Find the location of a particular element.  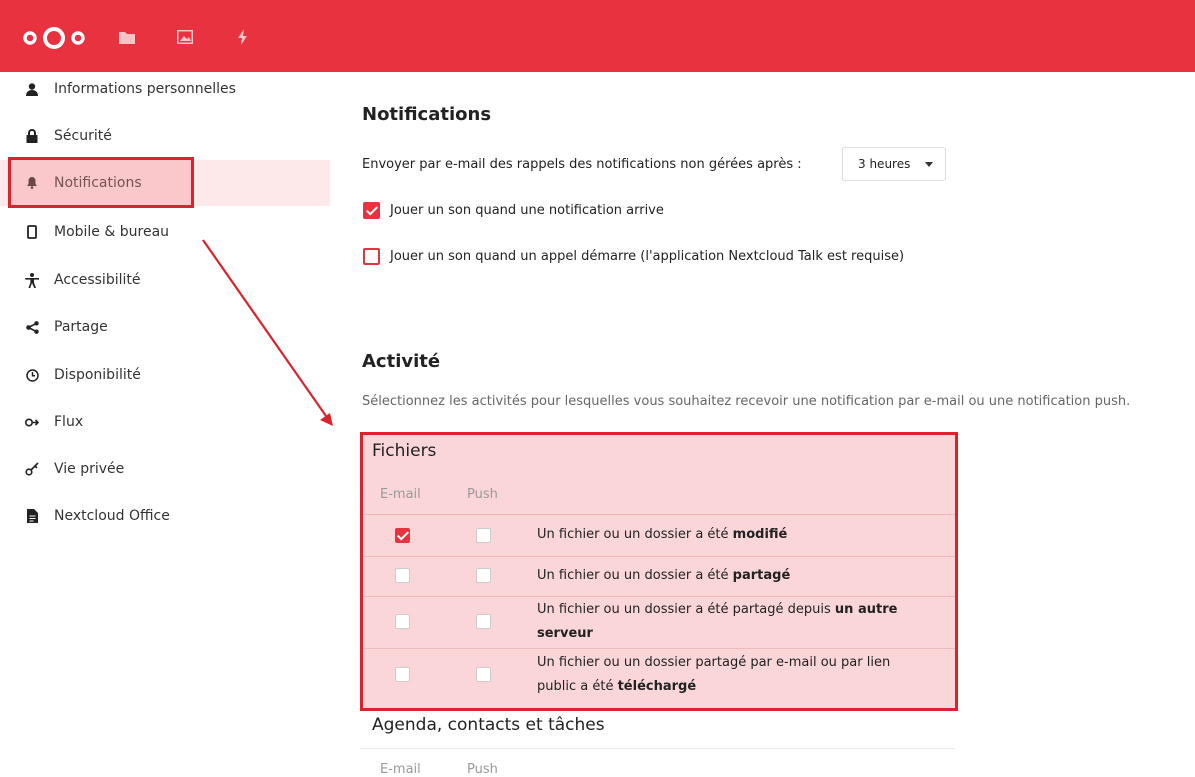

sidebar-item-sharing: Partage is located at coordinates (165, 327).